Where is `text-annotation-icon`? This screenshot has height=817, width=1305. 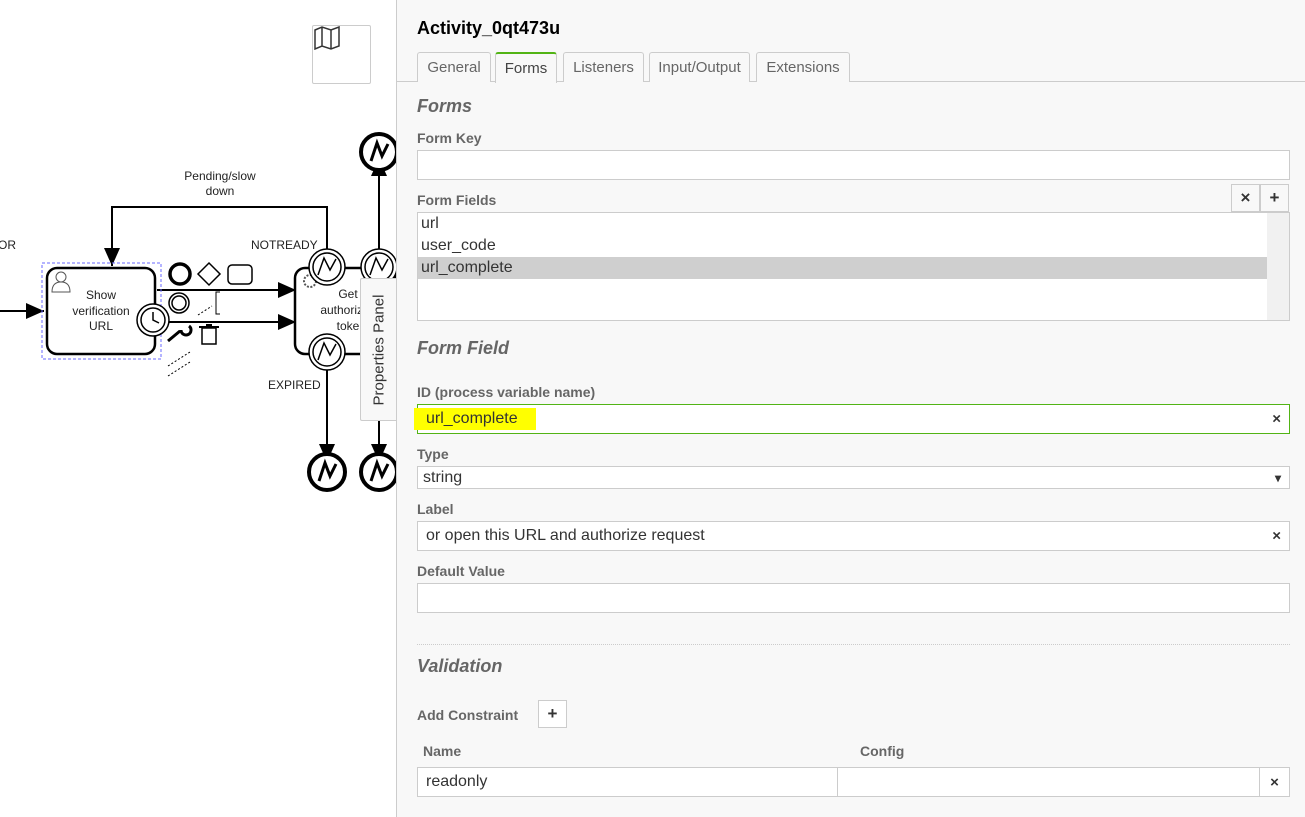
text-annotation-icon is located at coordinates (217, 303).